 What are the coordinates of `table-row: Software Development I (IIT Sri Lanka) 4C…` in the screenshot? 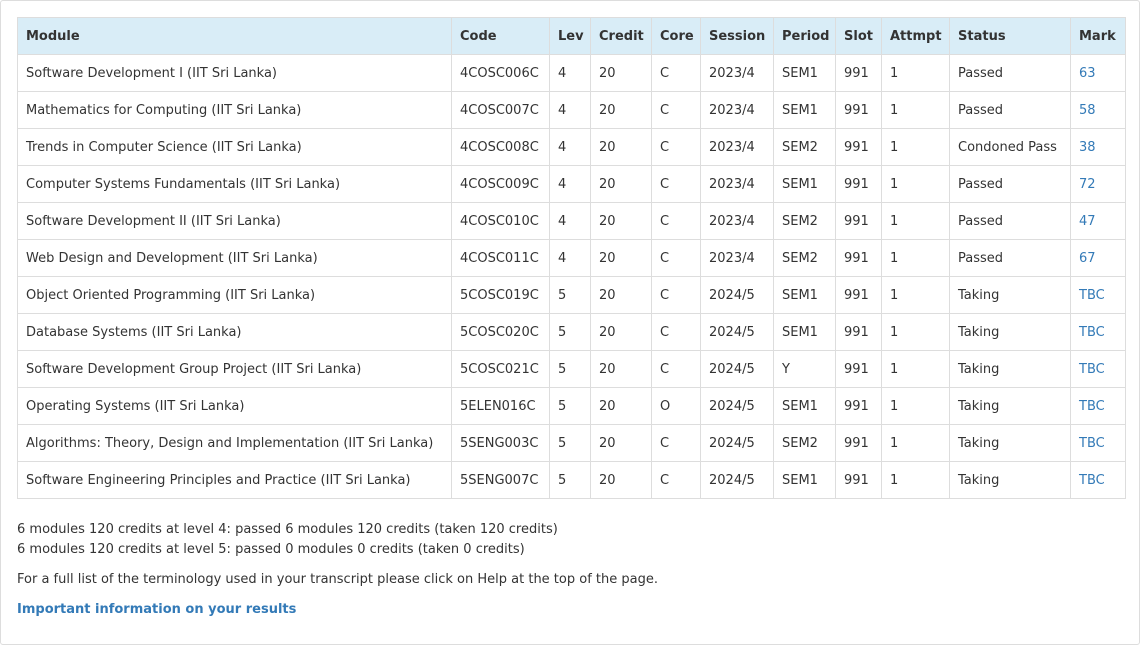 It's located at (571, 73).